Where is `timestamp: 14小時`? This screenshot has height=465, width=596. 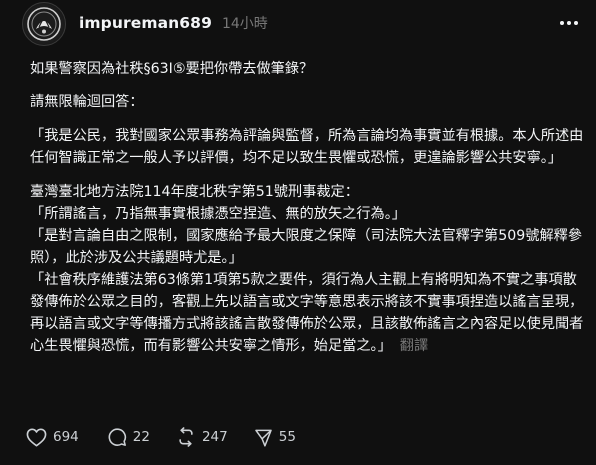 timestamp: 14小時 is located at coordinates (245, 23).